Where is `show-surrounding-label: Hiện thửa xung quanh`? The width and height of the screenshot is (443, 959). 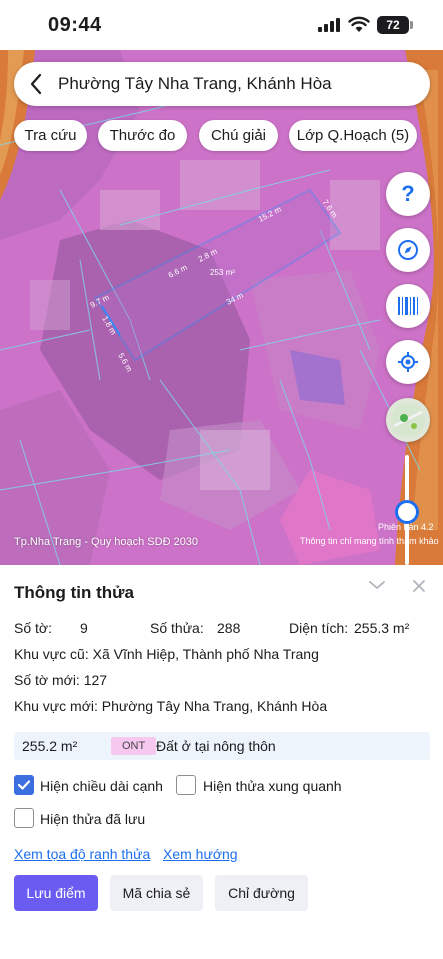 show-surrounding-label: Hiện thửa xung quanh is located at coordinates (272, 786).